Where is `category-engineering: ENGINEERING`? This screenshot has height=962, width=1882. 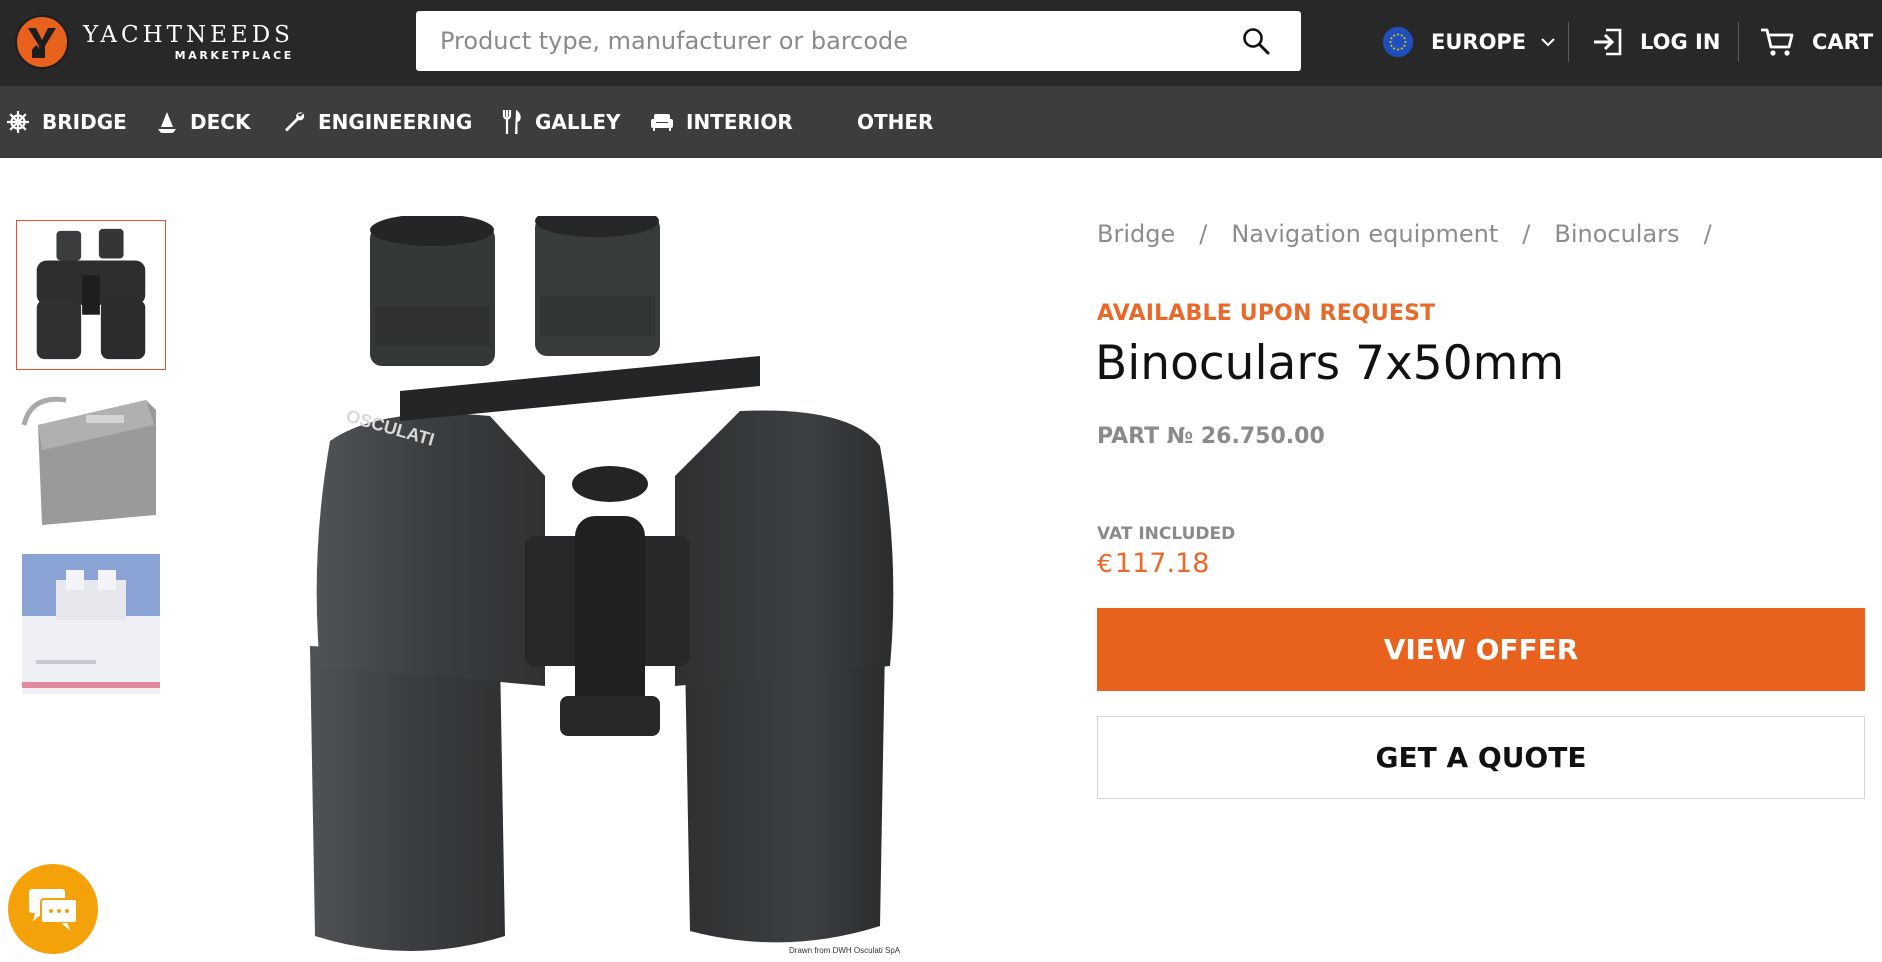
category-engineering: ENGINEERING is located at coordinates (377, 122).